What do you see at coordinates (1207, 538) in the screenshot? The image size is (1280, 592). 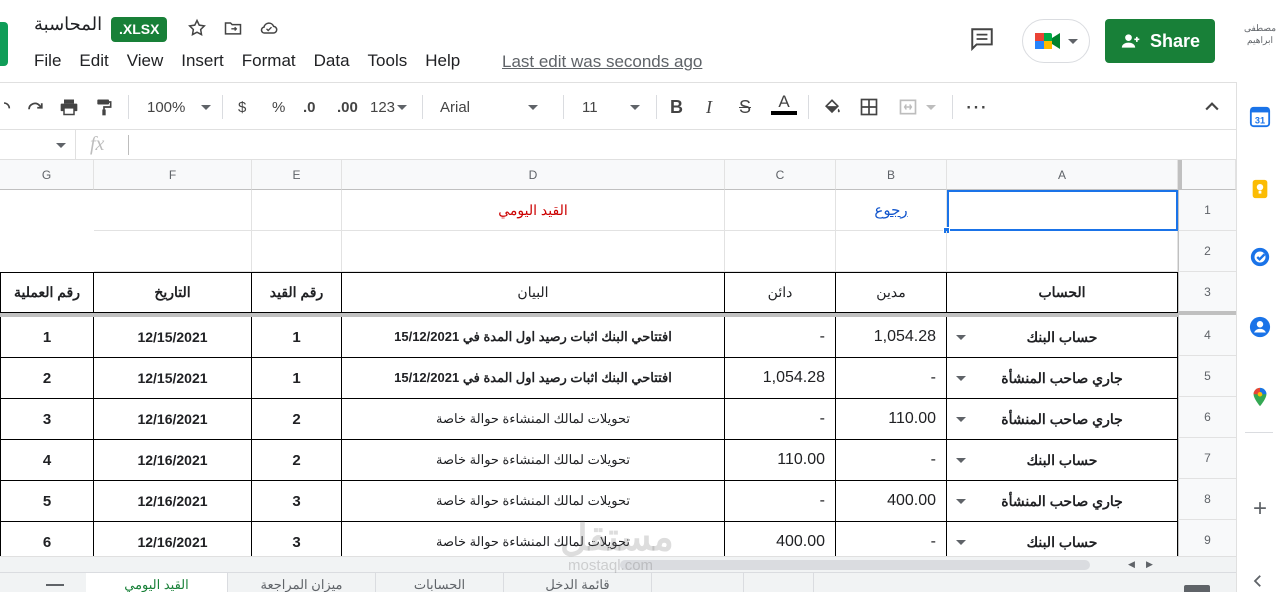 I see `row-header-9: 9` at bounding box center [1207, 538].